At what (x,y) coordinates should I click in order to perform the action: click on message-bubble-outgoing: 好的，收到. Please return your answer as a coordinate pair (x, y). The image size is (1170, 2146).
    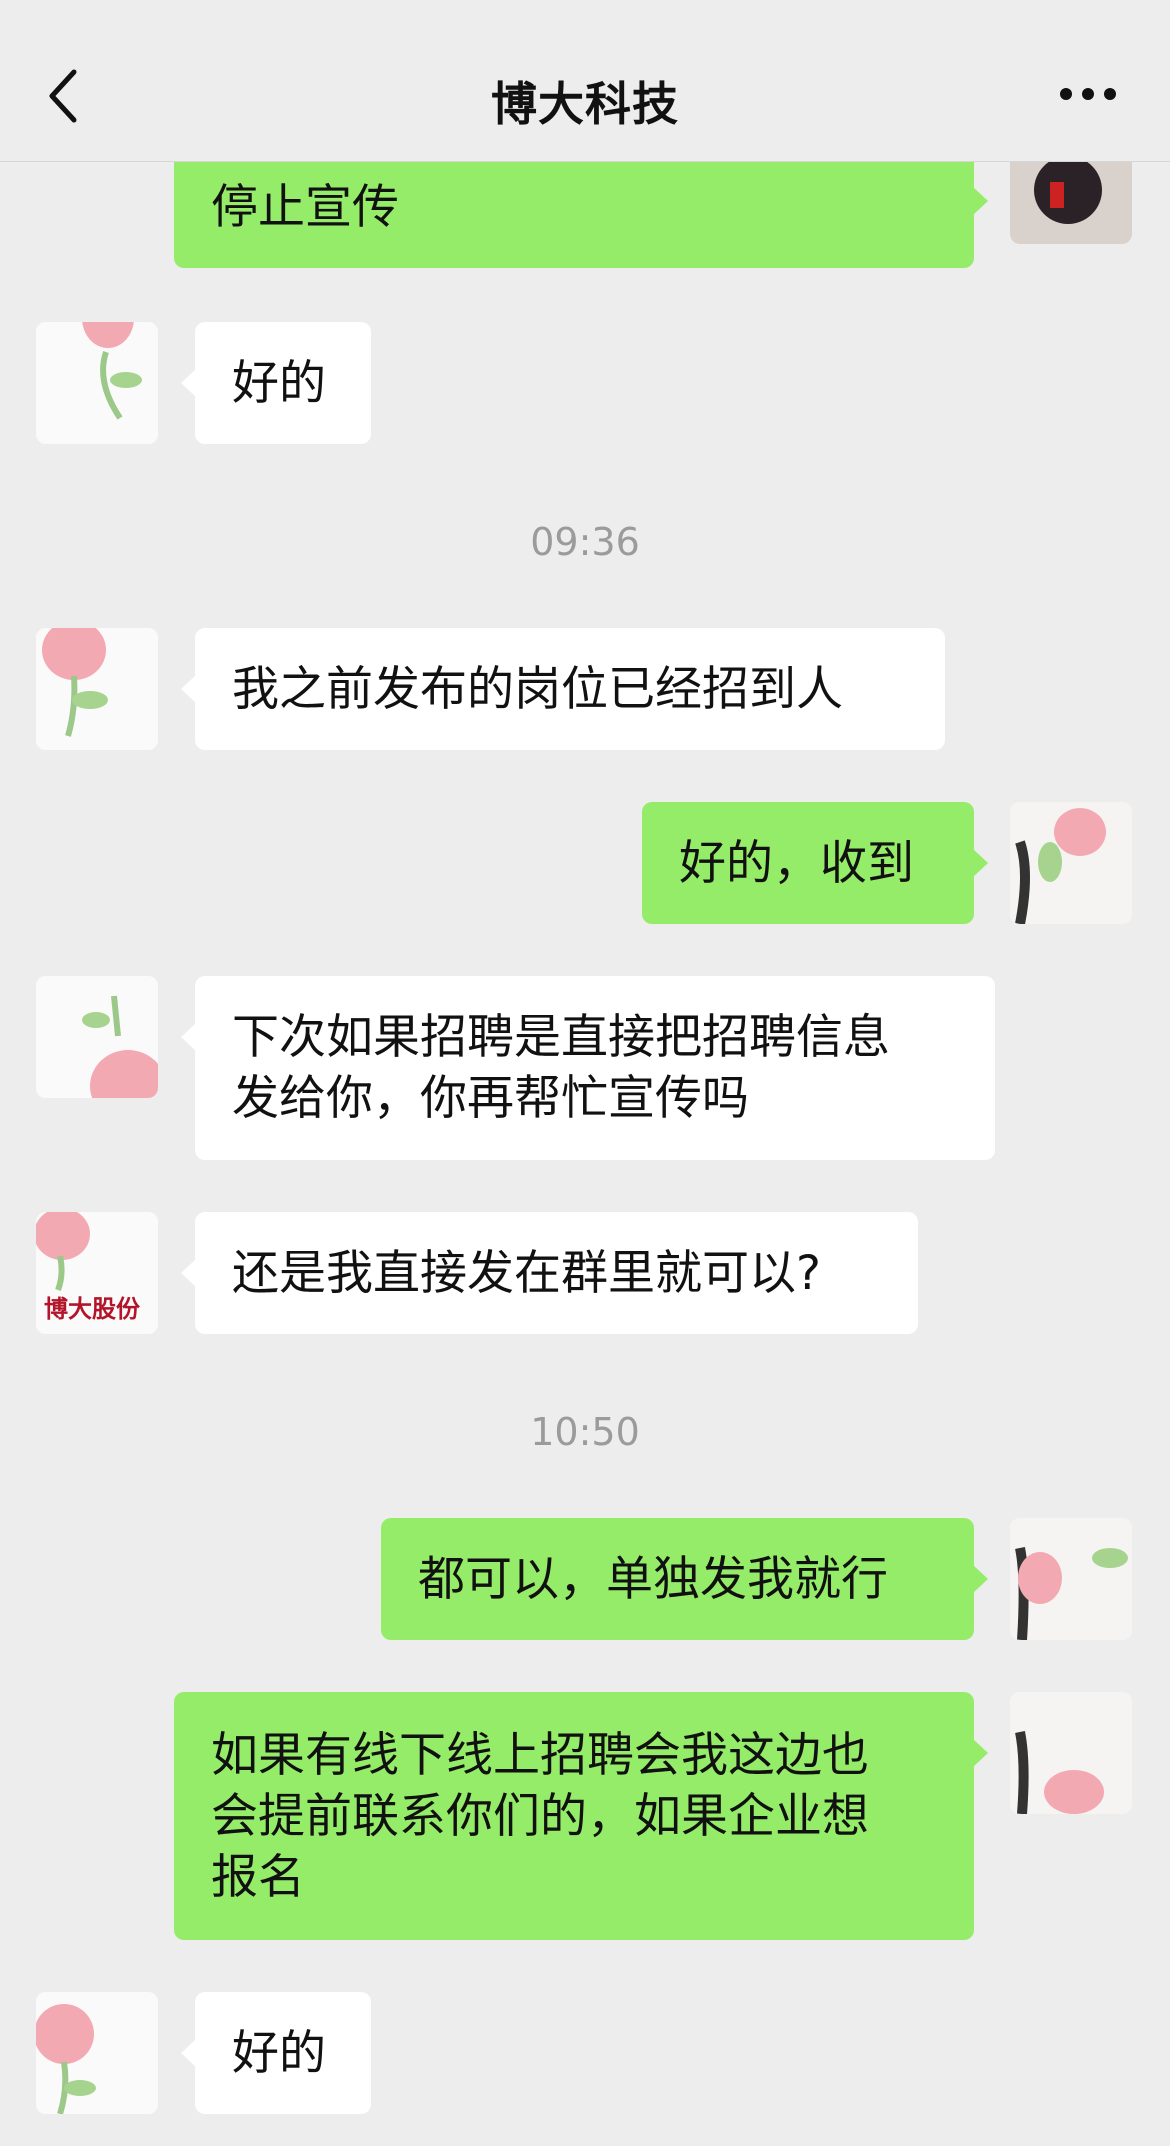
    Looking at the image, I should click on (815, 863).